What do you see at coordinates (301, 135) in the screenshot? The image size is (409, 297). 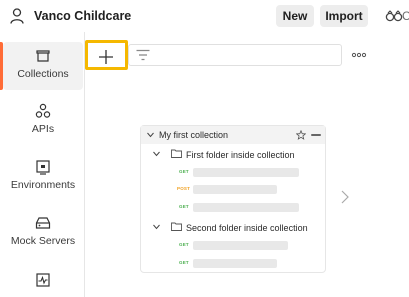 I see `star-icon` at bounding box center [301, 135].